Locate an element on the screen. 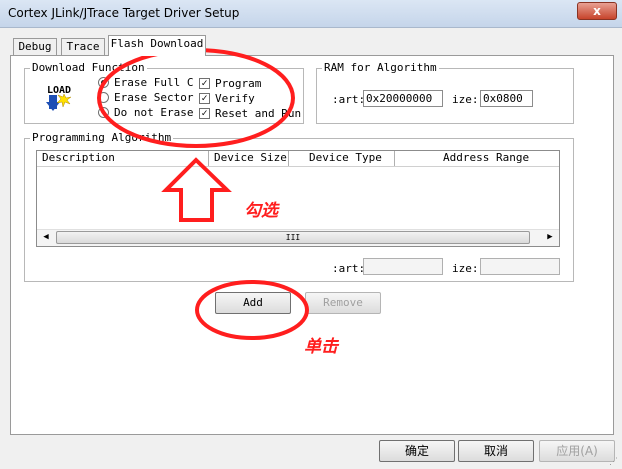 The image size is (622, 469). annotation-click-note: 单击 is located at coordinates (321, 347).